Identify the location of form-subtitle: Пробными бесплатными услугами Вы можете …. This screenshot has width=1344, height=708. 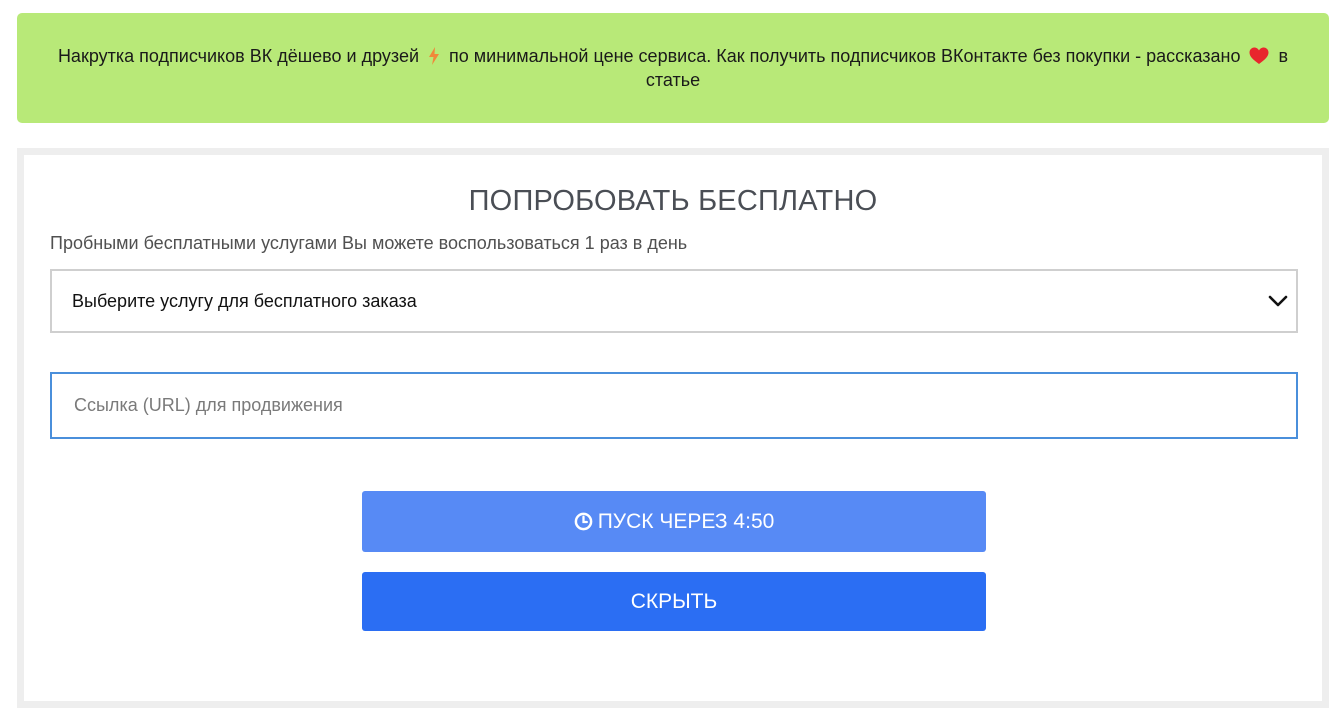
(369, 243).